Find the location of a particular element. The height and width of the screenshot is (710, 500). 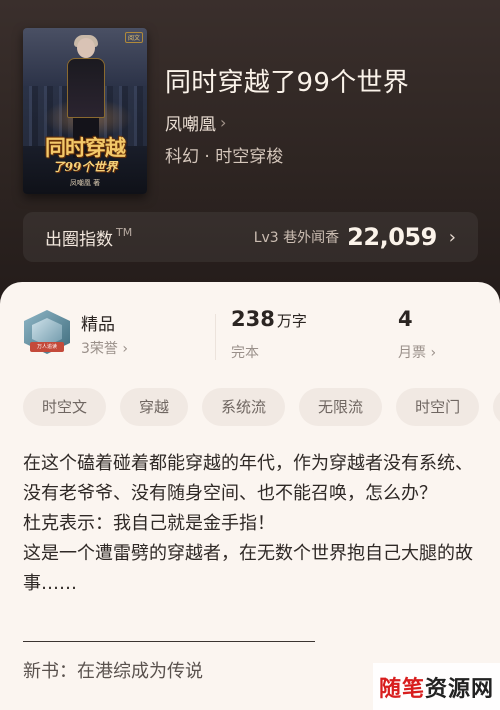

badge-ribbon: 万人追读 is located at coordinates (47, 347).